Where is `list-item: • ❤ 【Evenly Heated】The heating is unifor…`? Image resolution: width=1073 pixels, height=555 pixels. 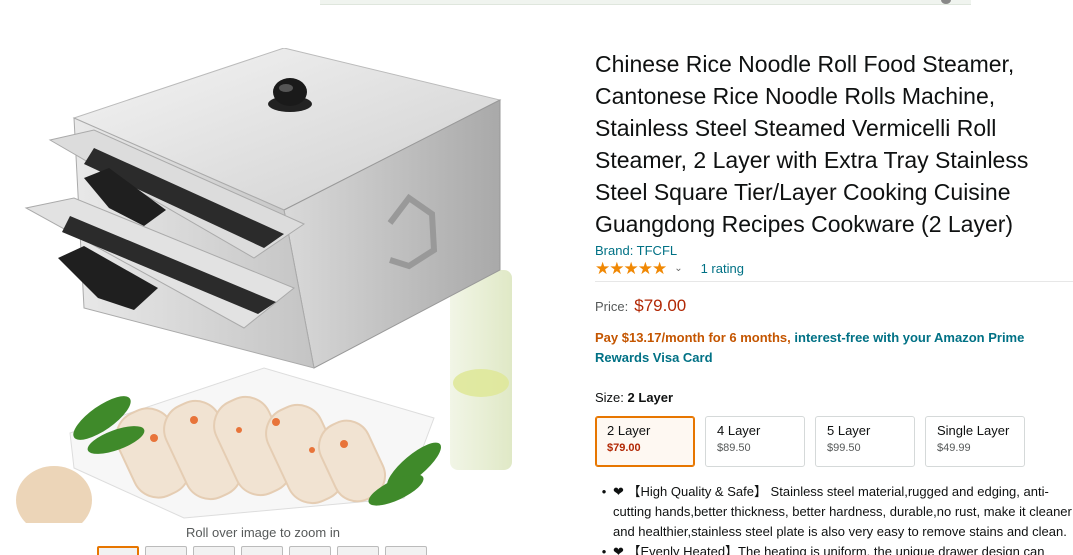
list-item: • ❤ 【Evenly Heated】The heating is unifor… is located at coordinates (834, 548).